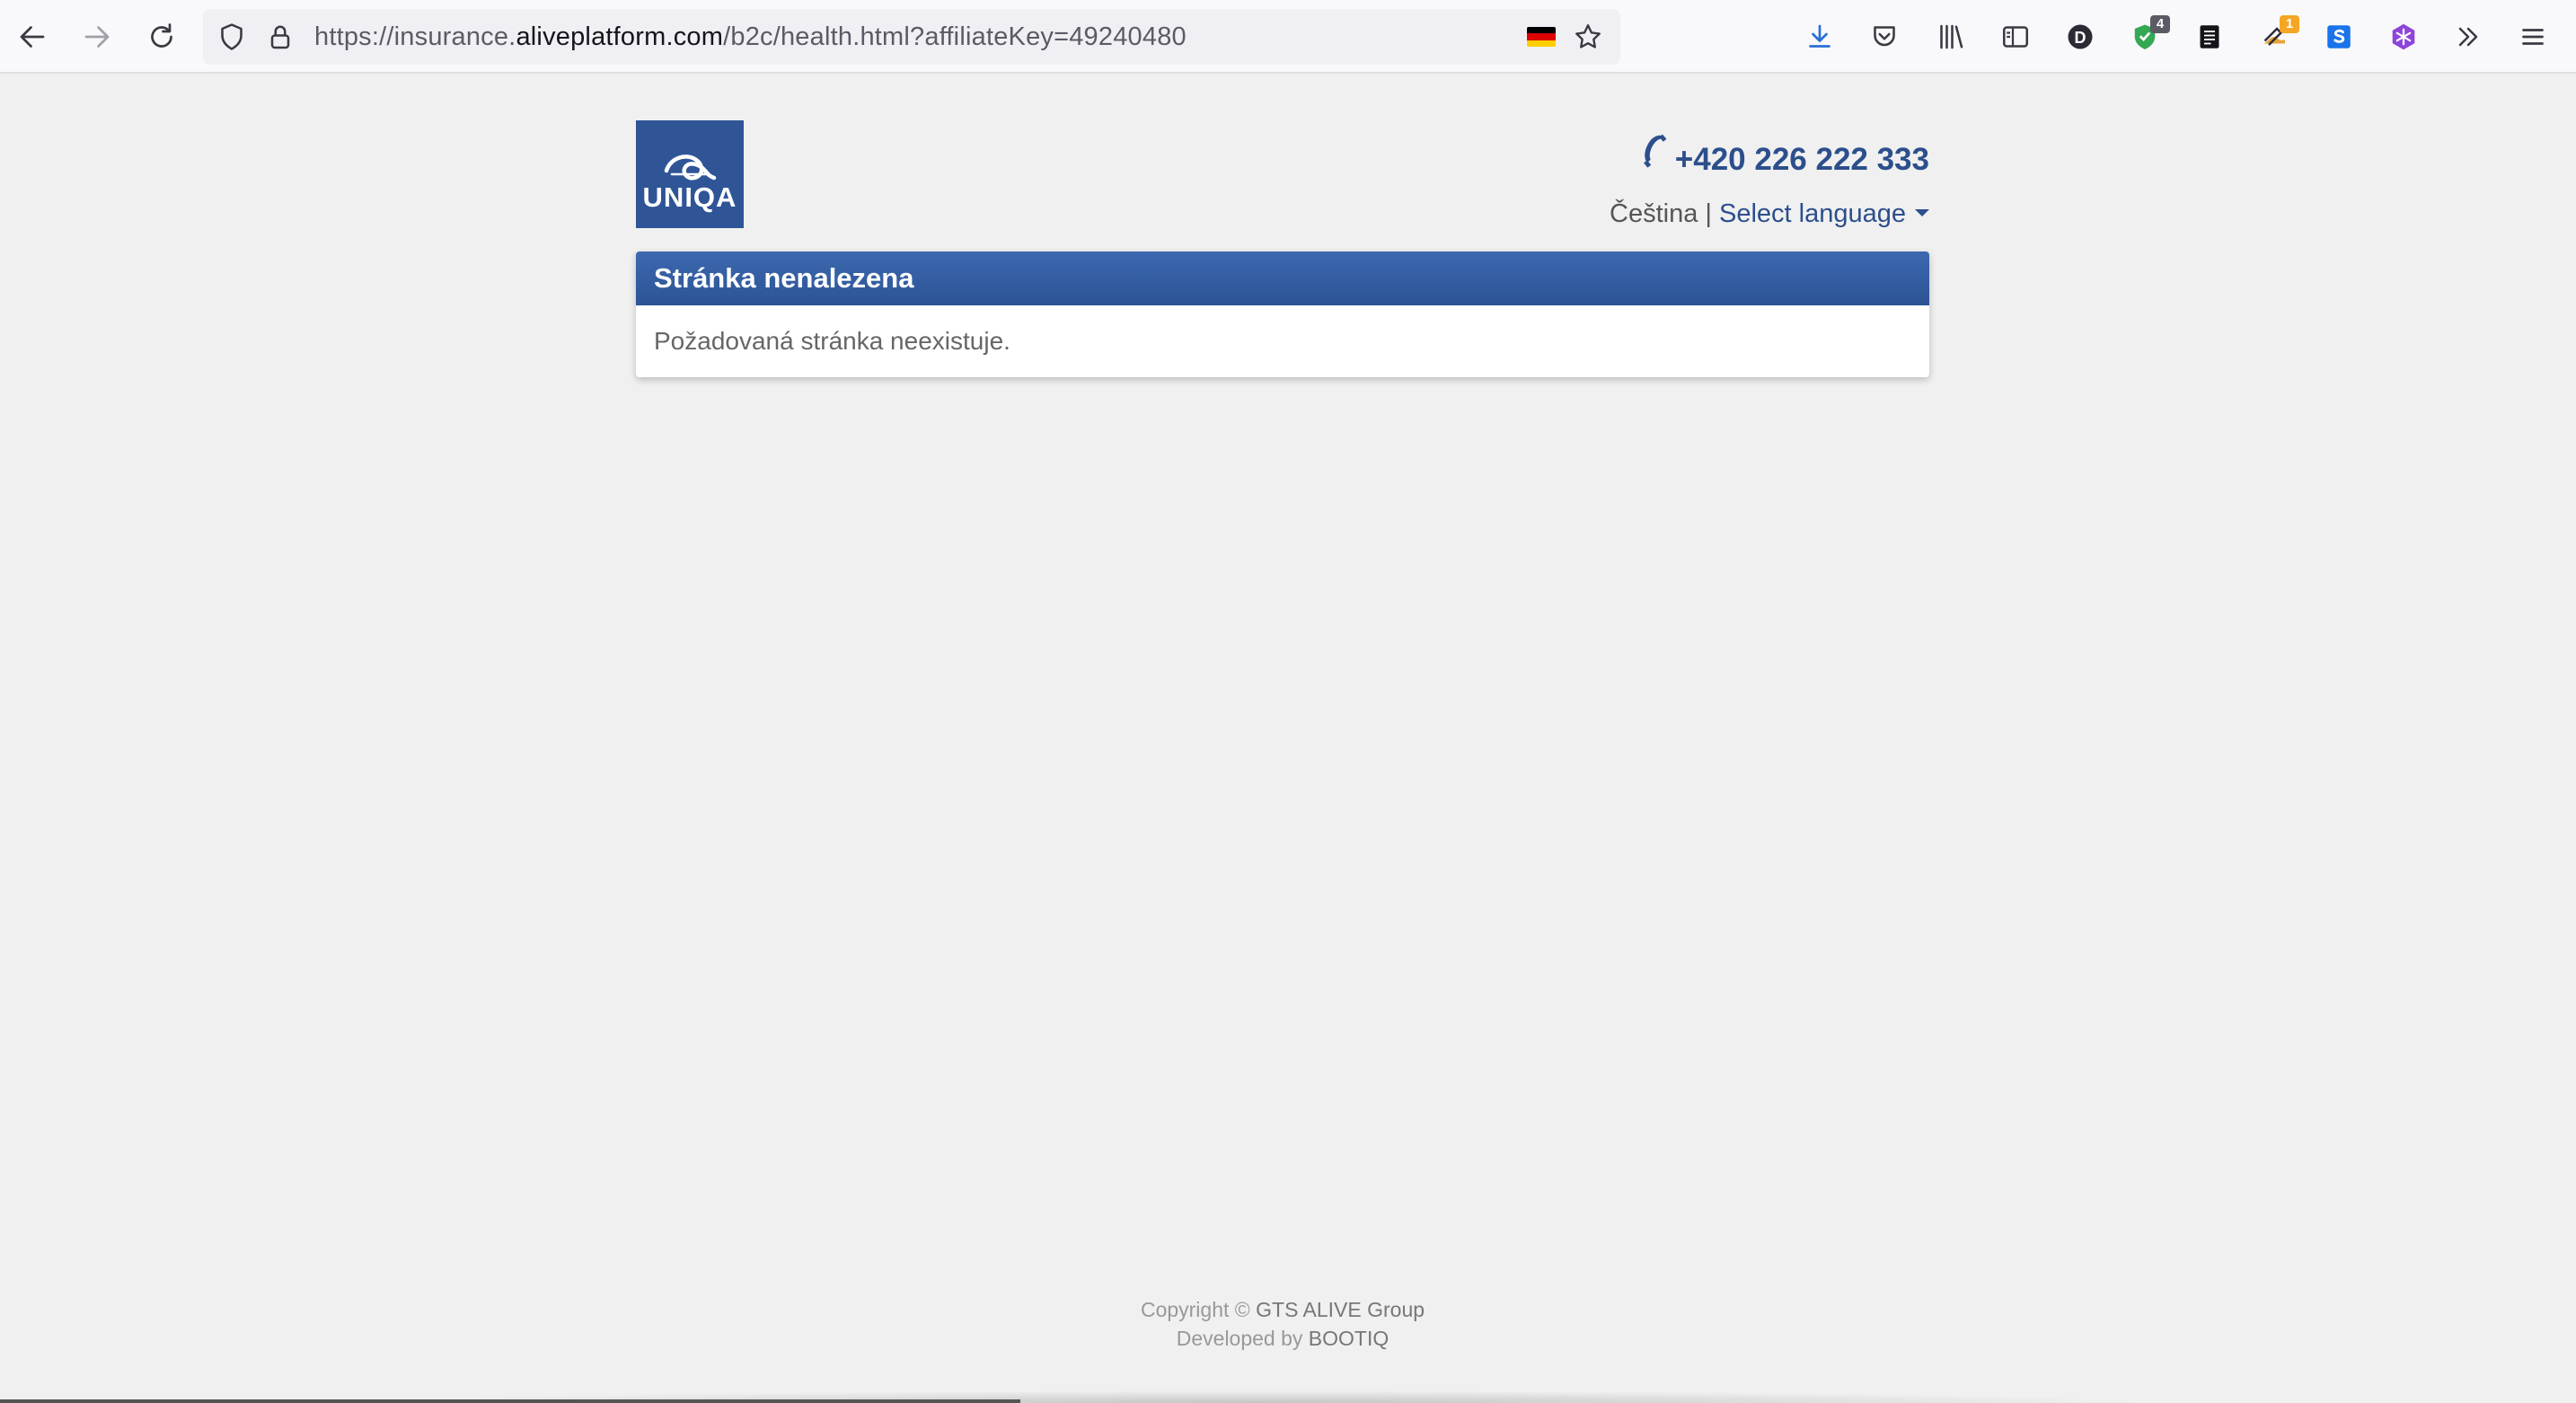 The height and width of the screenshot is (1403, 2576). Describe the element at coordinates (689, 197) in the screenshot. I see `logo-text: UNIQA` at that location.